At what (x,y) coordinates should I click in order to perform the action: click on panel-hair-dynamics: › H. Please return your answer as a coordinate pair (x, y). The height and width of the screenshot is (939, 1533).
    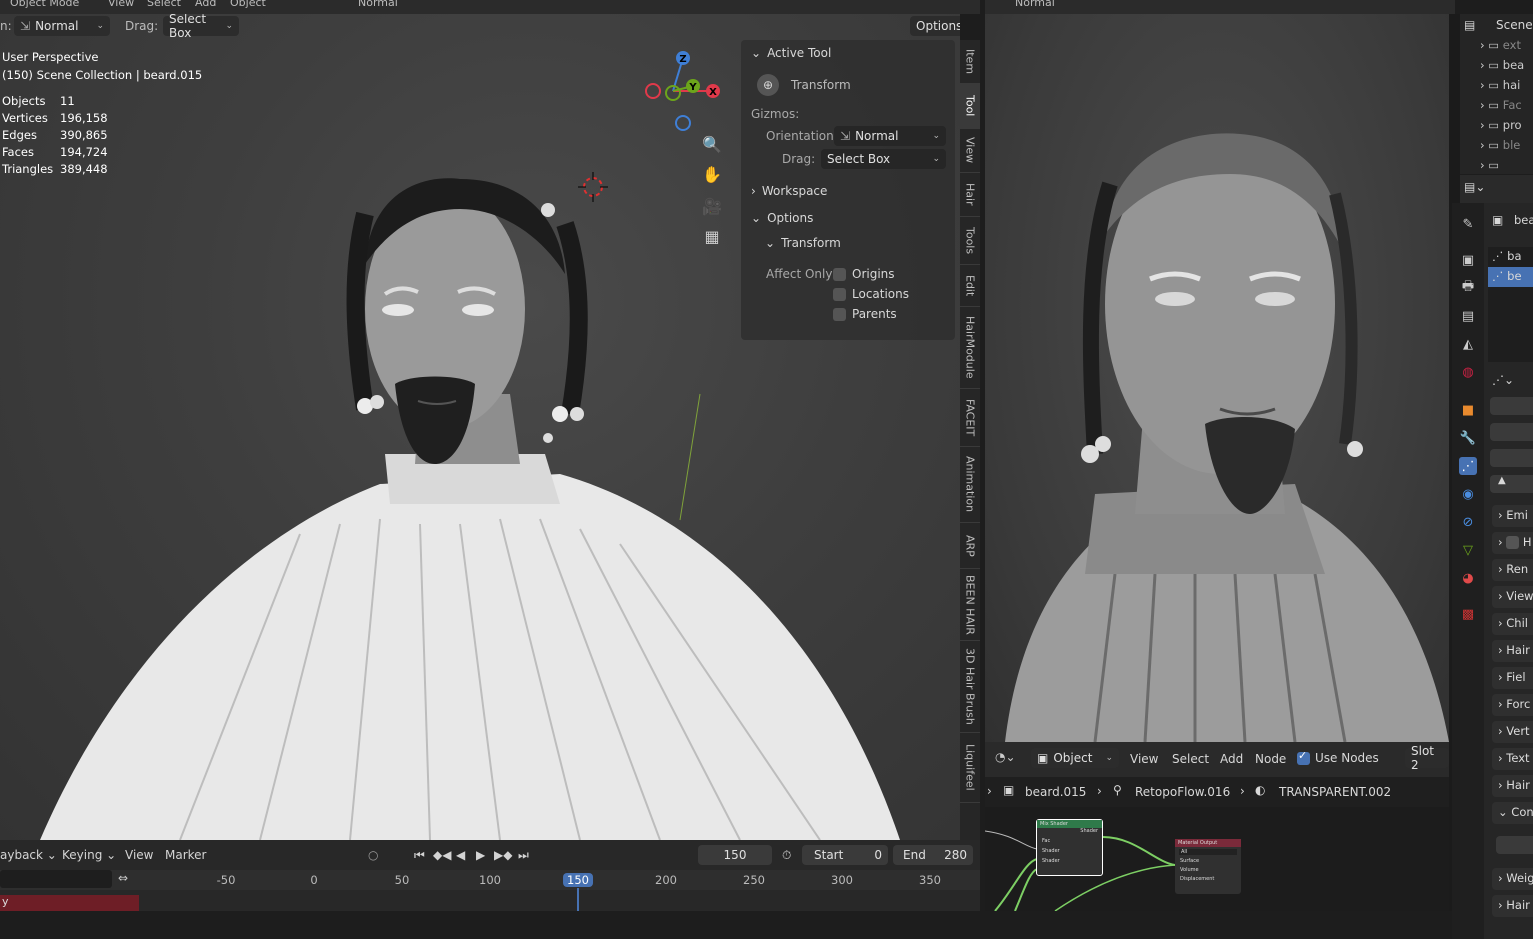
    Looking at the image, I should click on (1512, 543).